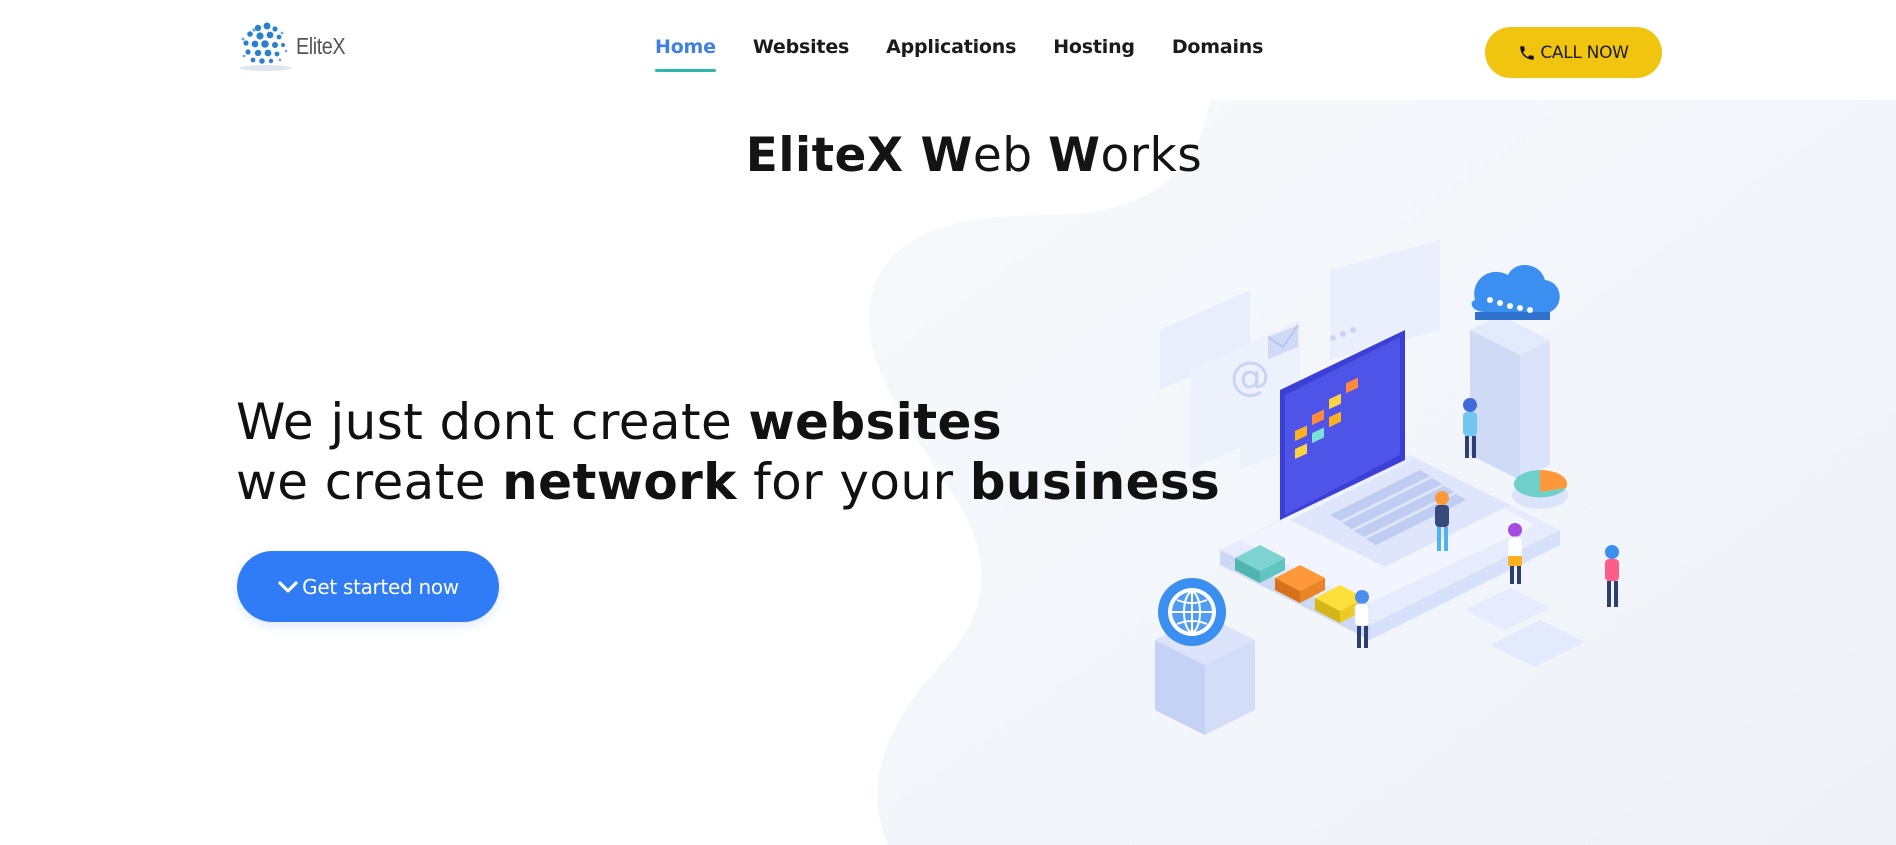  I want to click on hero-text-bold: websites, so click(875, 422).